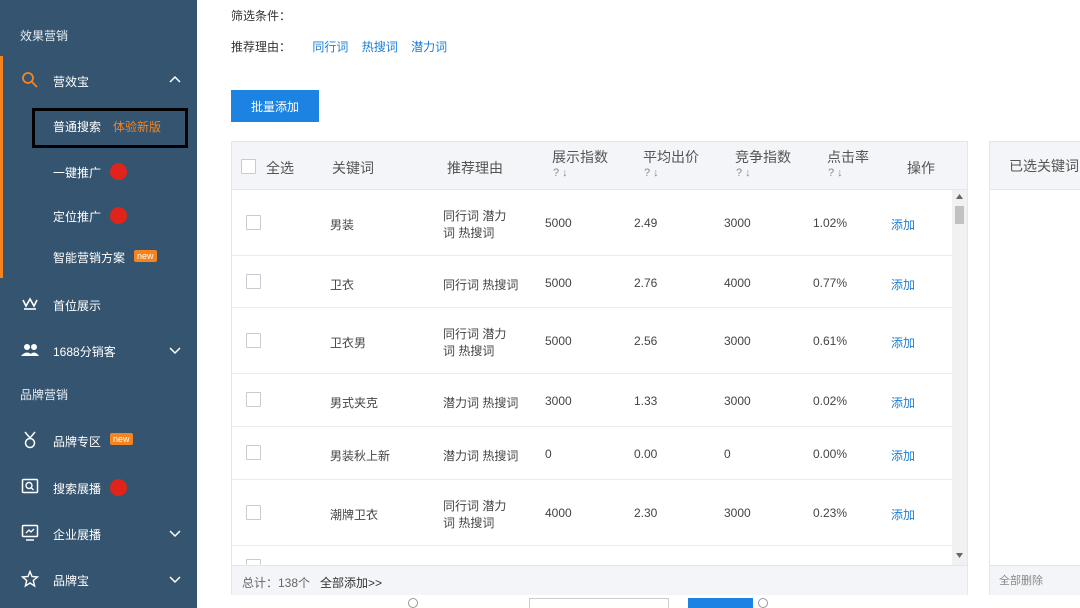 This screenshot has height=608, width=1080. What do you see at coordinates (98, 172) in the screenshot?
I see `sidebar-subitem-one-click: 一键推广` at bounding box center [98, 172].